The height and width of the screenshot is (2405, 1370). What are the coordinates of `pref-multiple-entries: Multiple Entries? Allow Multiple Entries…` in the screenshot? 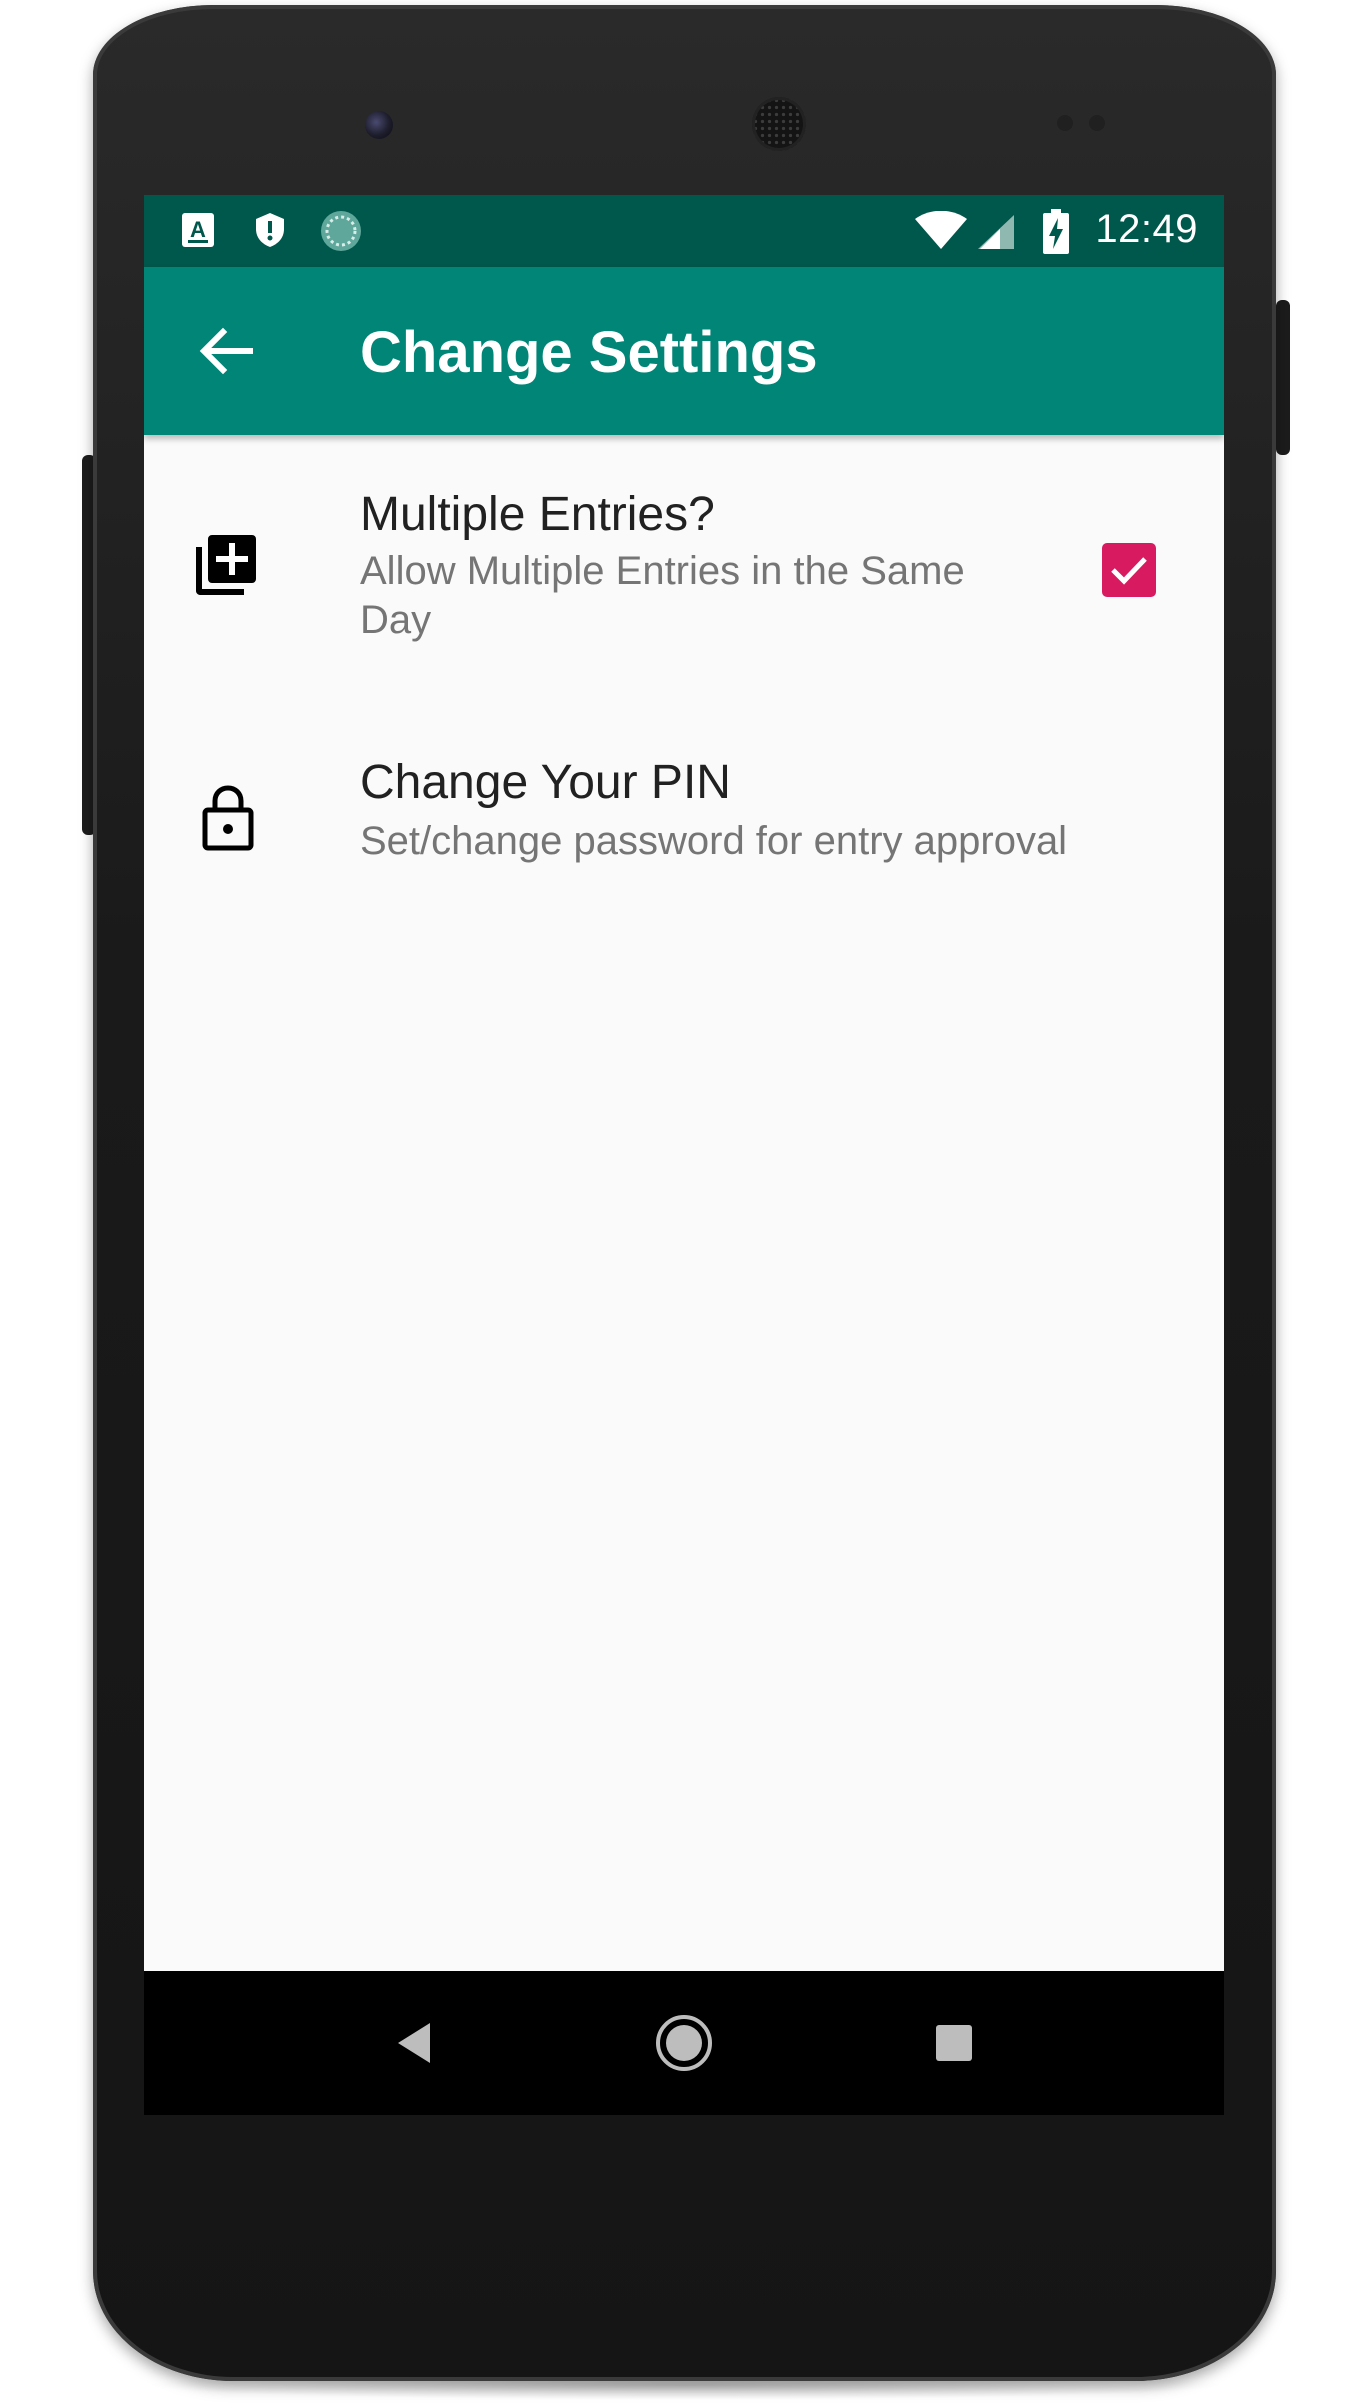 It's located at (684, 560).